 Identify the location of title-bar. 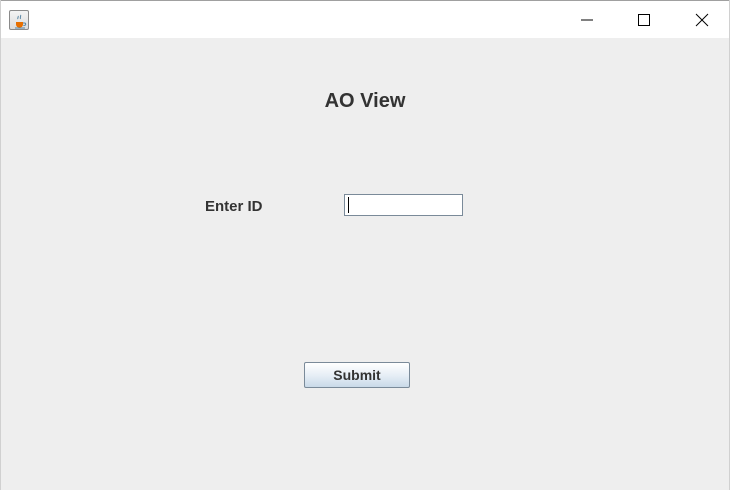
(365, 19).